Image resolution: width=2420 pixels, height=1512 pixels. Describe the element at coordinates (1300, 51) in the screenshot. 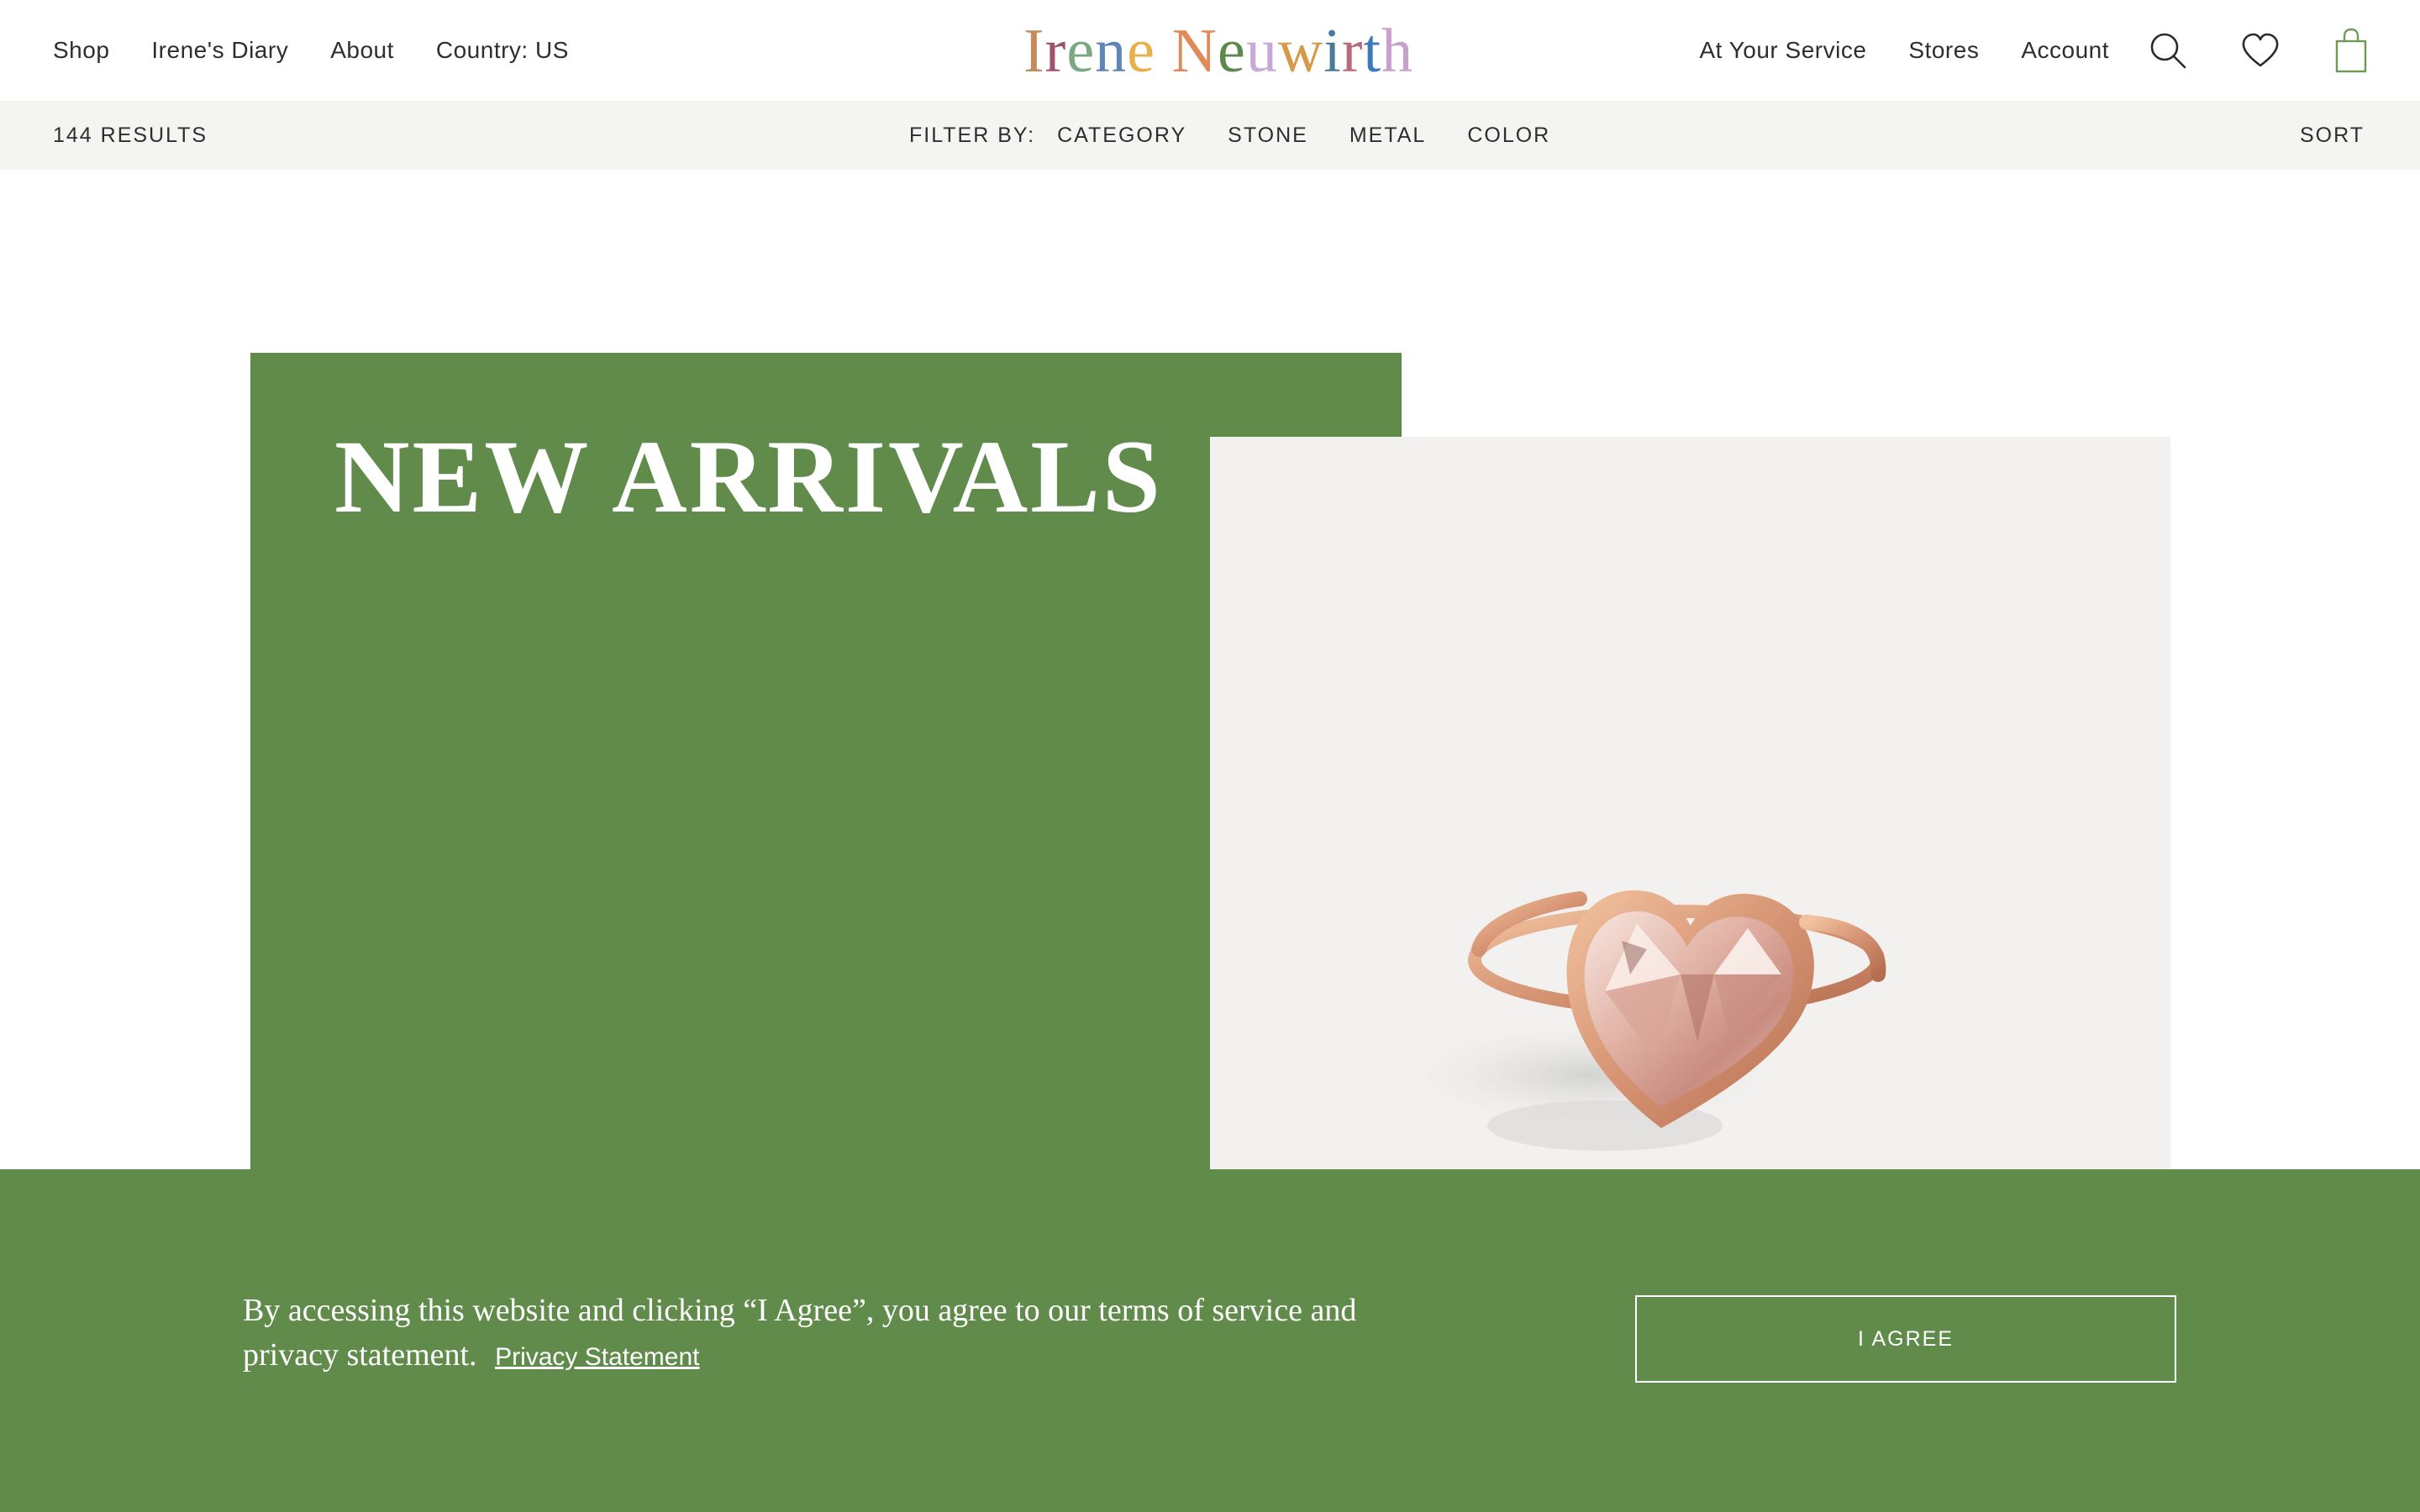

I see `logo-letter: w` at that location.